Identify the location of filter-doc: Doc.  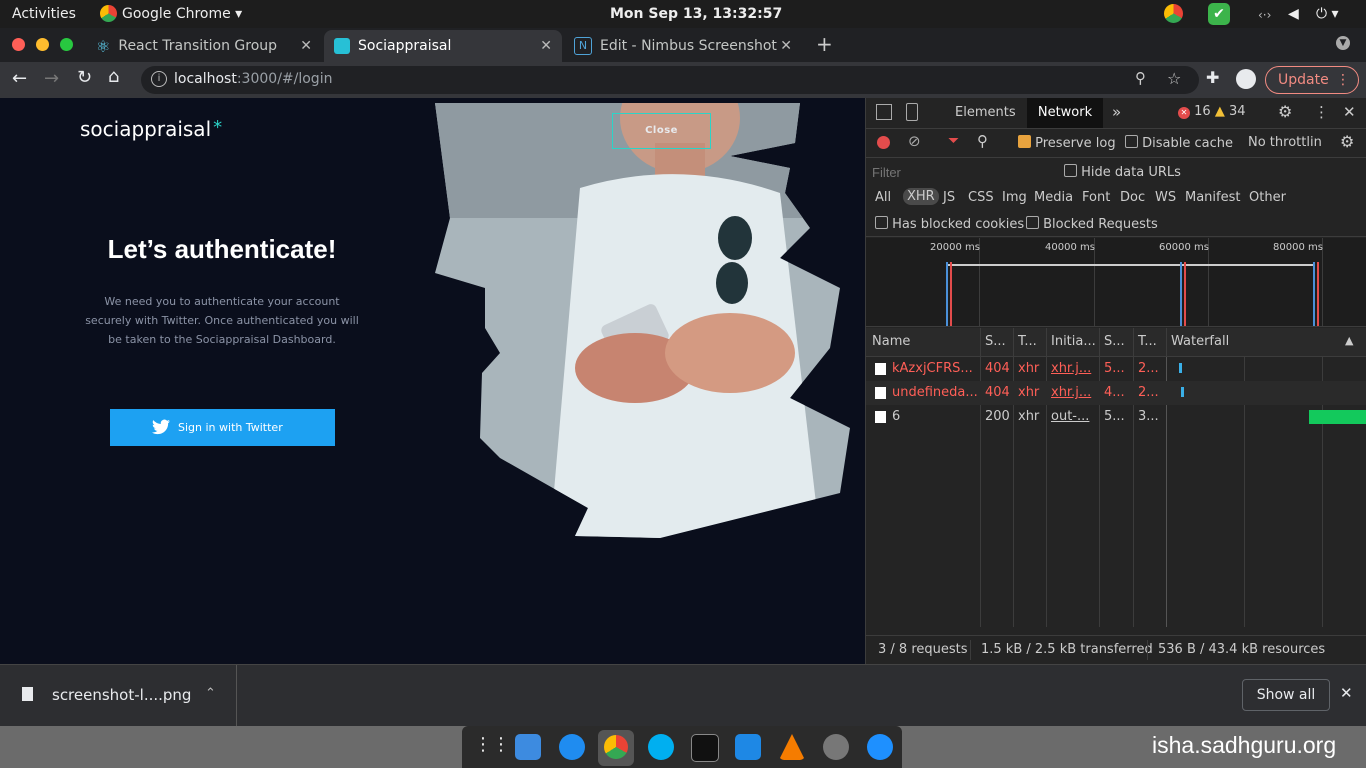
(1132, 197).